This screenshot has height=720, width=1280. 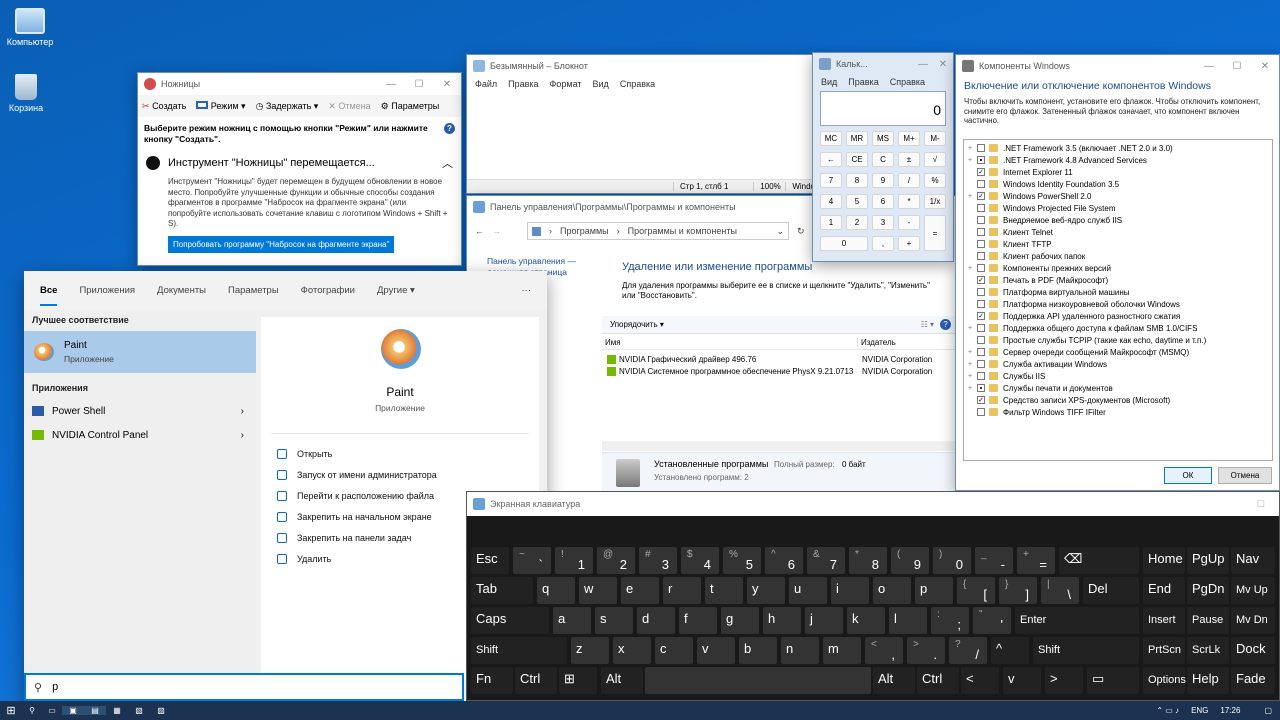 I want to click on feature-item: Windows Identity Foundation 3.5, so click(x=1118, y=184).